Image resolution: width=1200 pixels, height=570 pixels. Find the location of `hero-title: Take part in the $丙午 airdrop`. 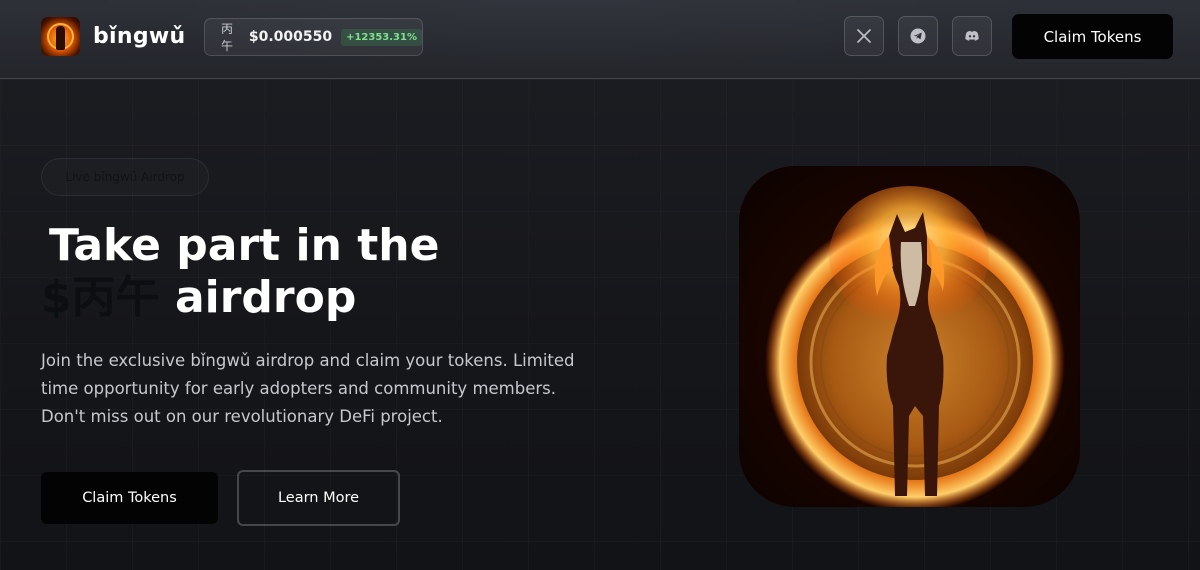

hero-title: Take part in the $丙午 airdrop is located at coordinates (351, 272).